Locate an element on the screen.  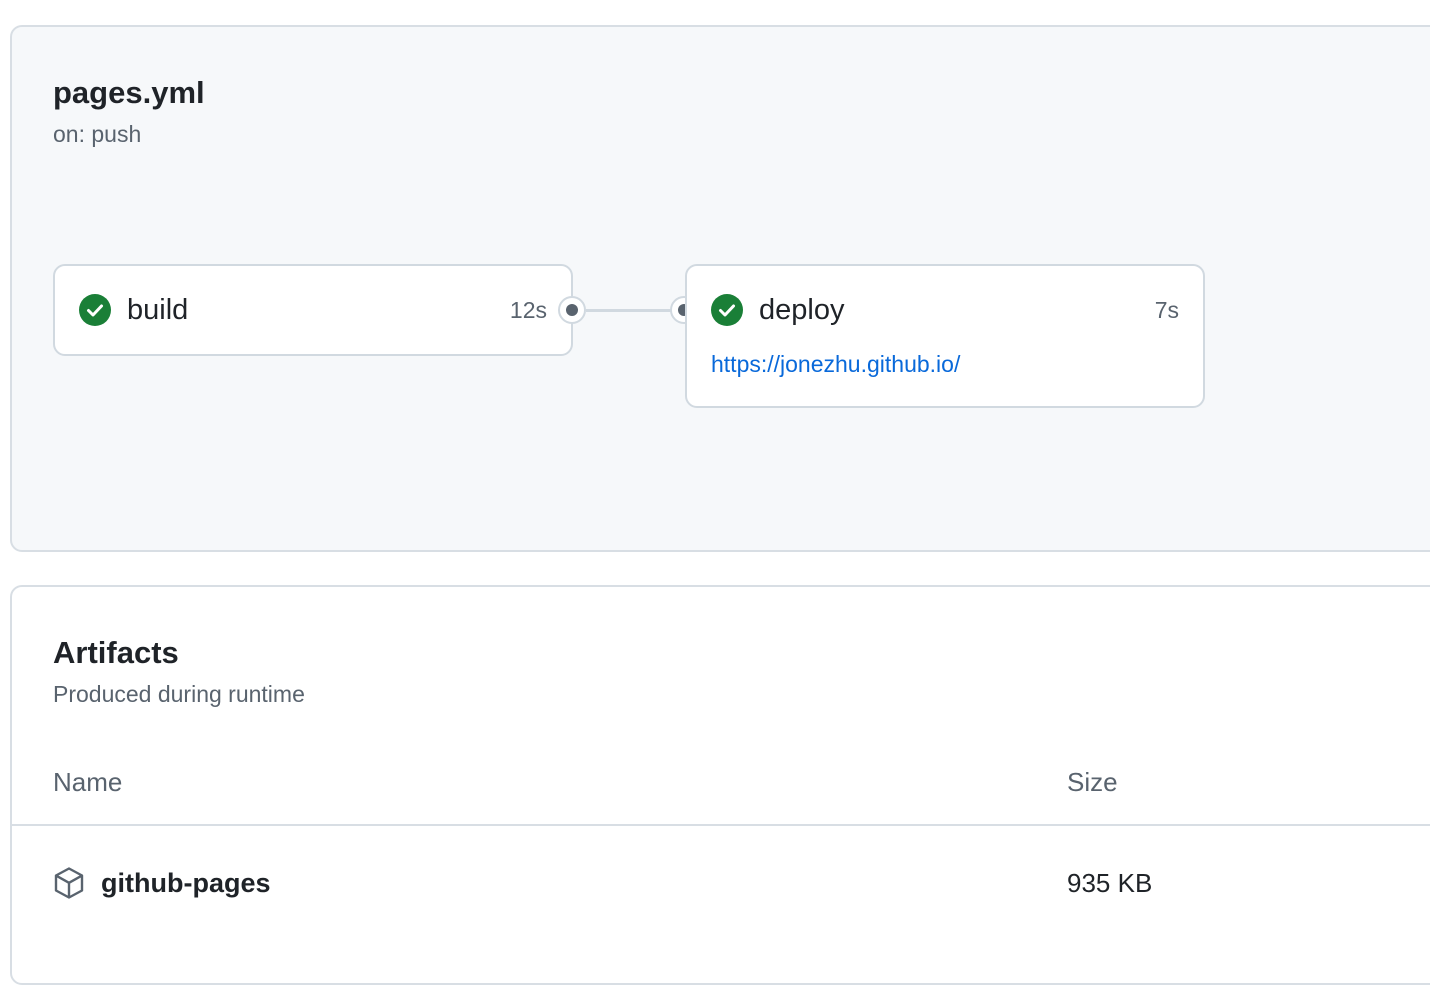
artifacts-title: Artifacts is located at coordinates (116, 652).